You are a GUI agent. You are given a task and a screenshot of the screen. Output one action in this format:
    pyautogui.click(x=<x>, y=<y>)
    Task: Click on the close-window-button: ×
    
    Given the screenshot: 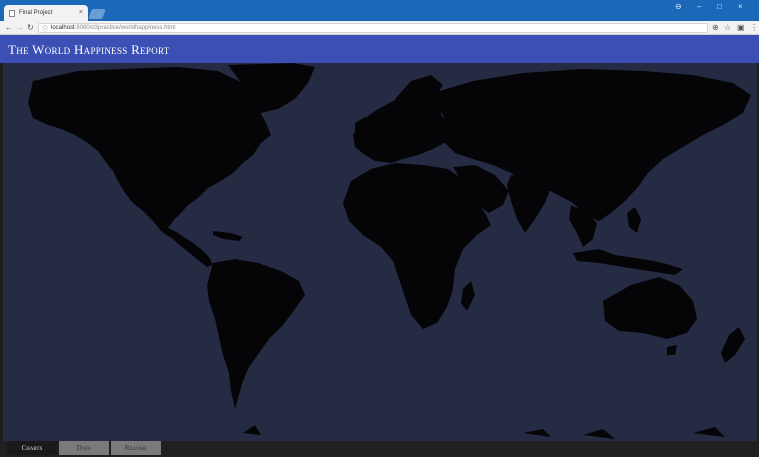 What is the action you would take?
    pyautogui.click(x=740, y=6)
    